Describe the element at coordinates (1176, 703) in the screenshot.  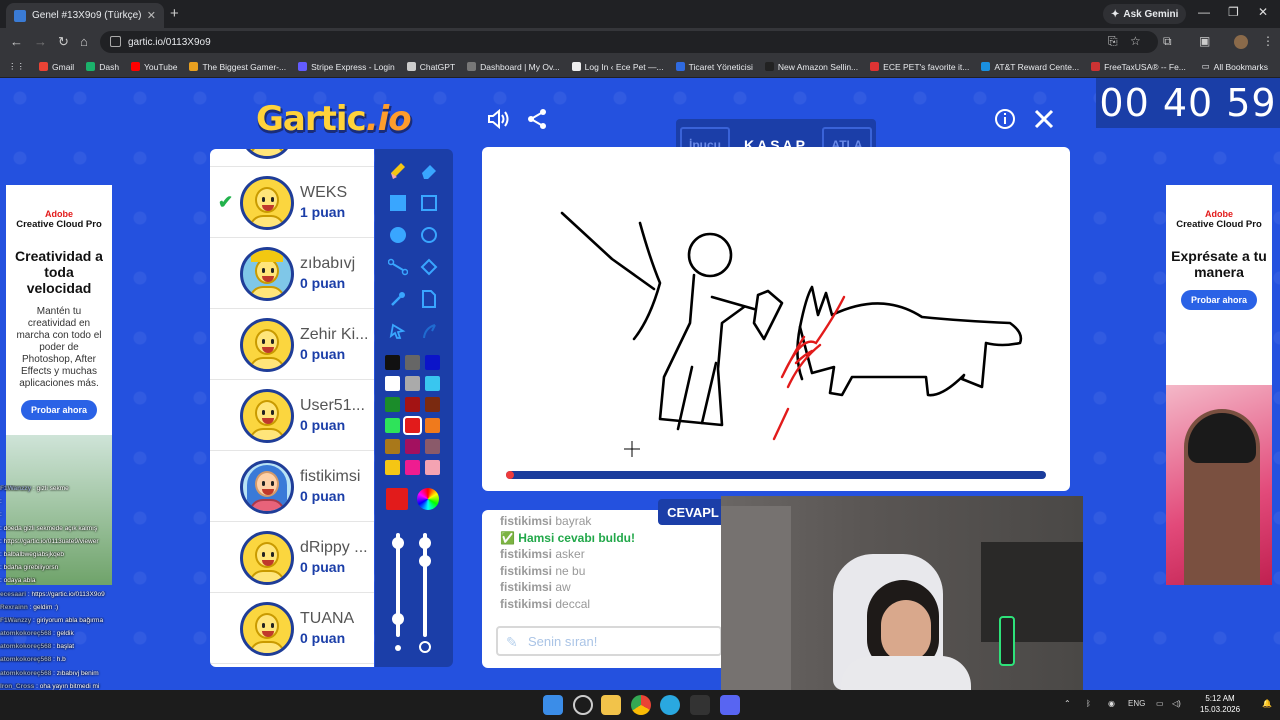
I see `volume-icon: ◁)` at that location.